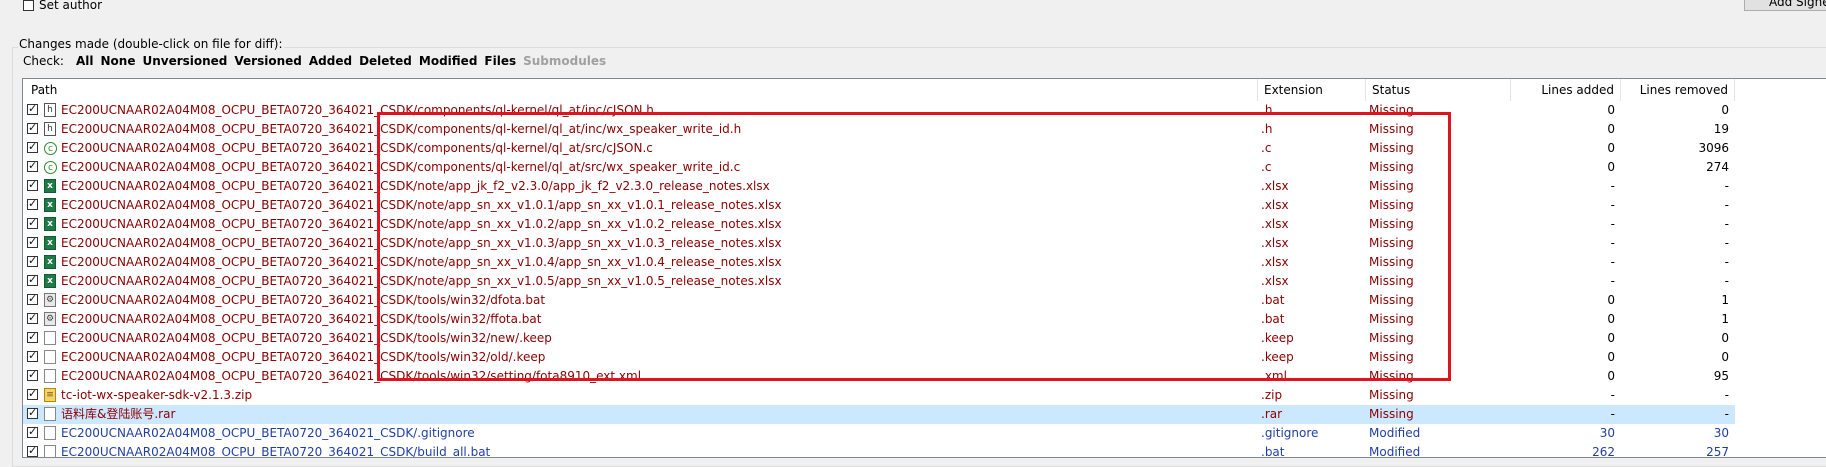 Image resolution: width=1826 pixels, height=467 pixels. I want to click on blank-file-icon, so click(50, 433).